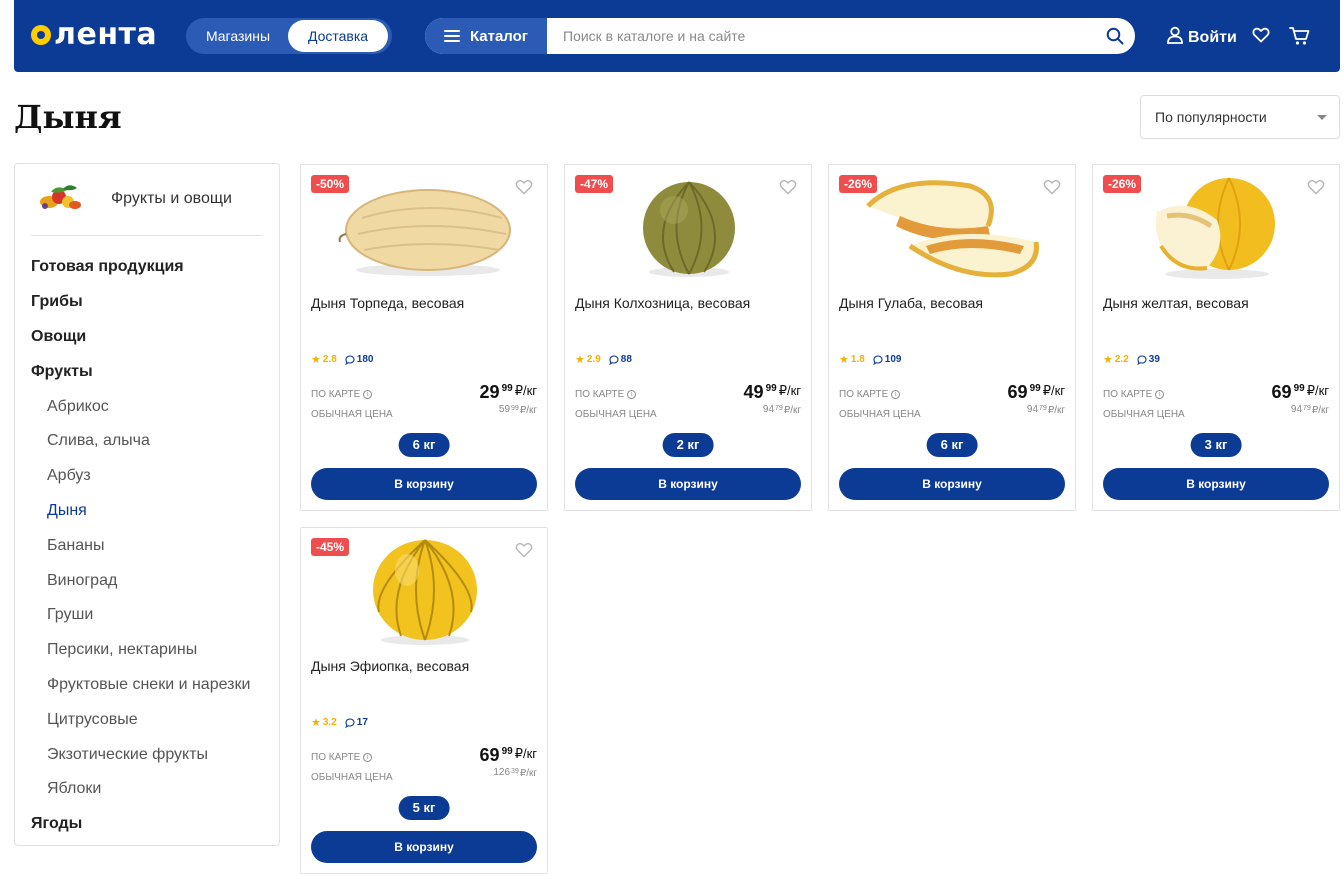  What do you see at coordinates (593, 359) in the screenshot?
I see `rating-value: 2.9` at bounding box center [593, 359].